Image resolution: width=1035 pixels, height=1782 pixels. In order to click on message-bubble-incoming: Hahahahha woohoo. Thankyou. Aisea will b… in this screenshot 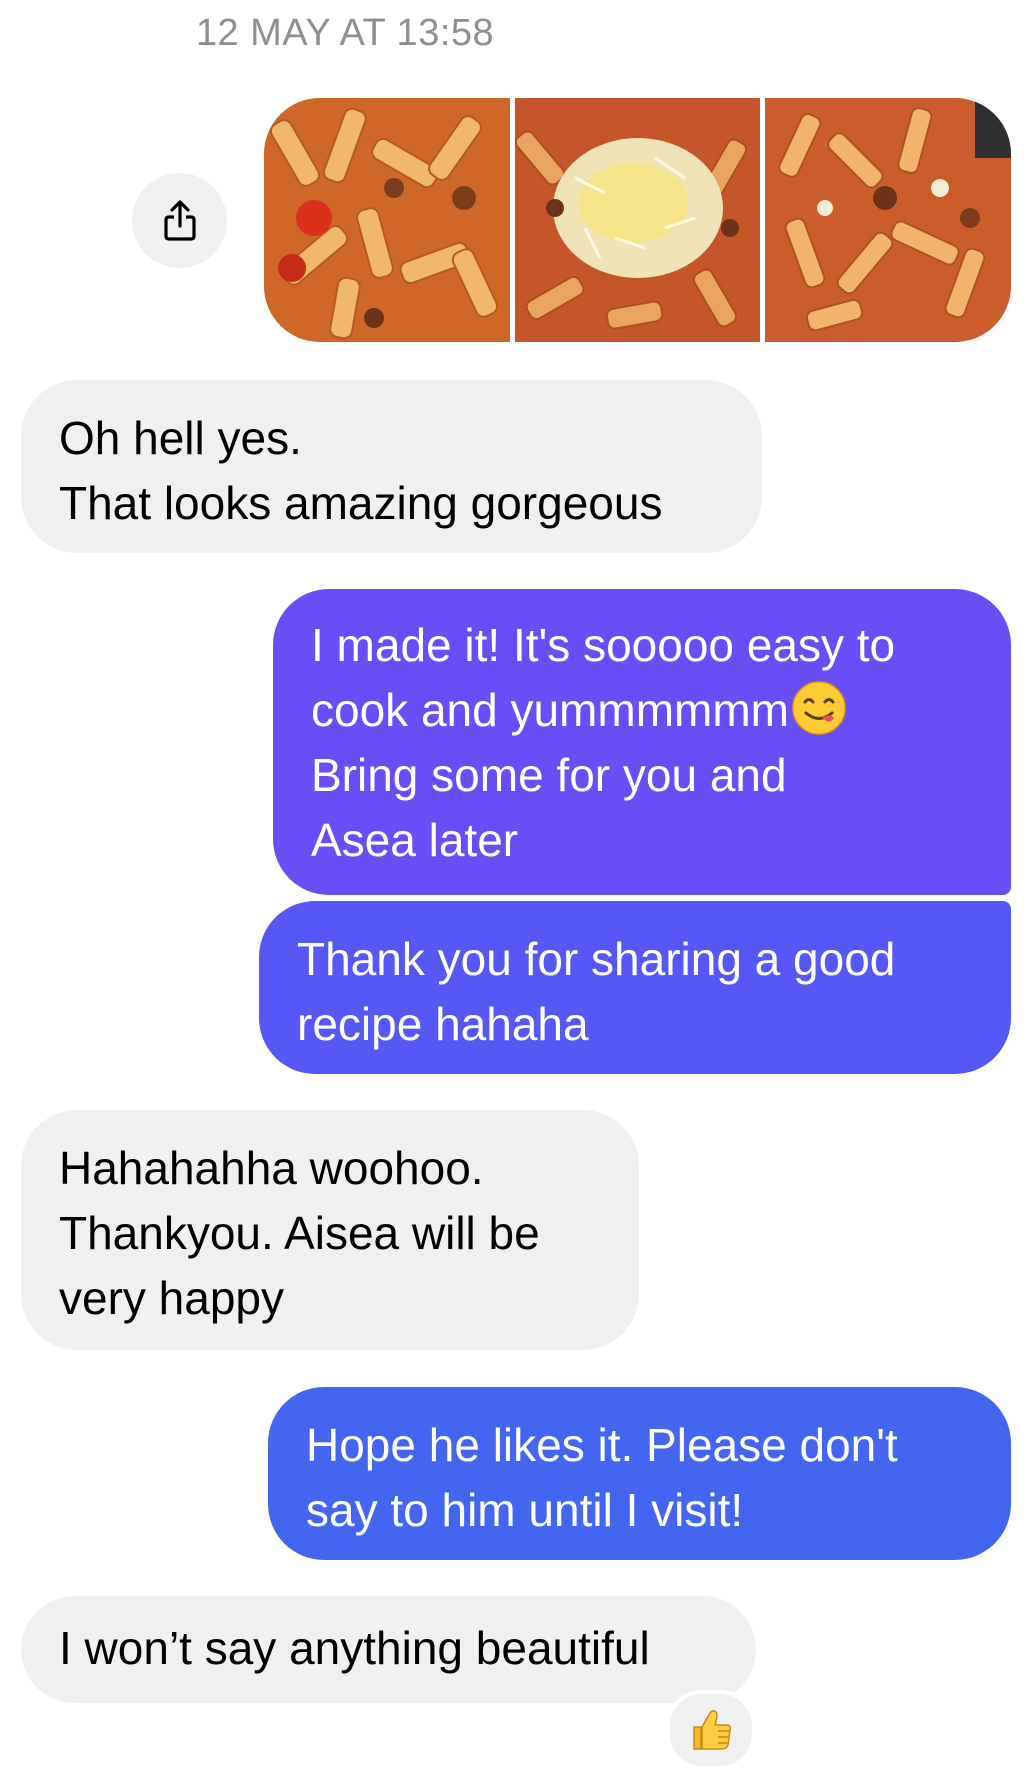, I will do `click(330, 1230)`.